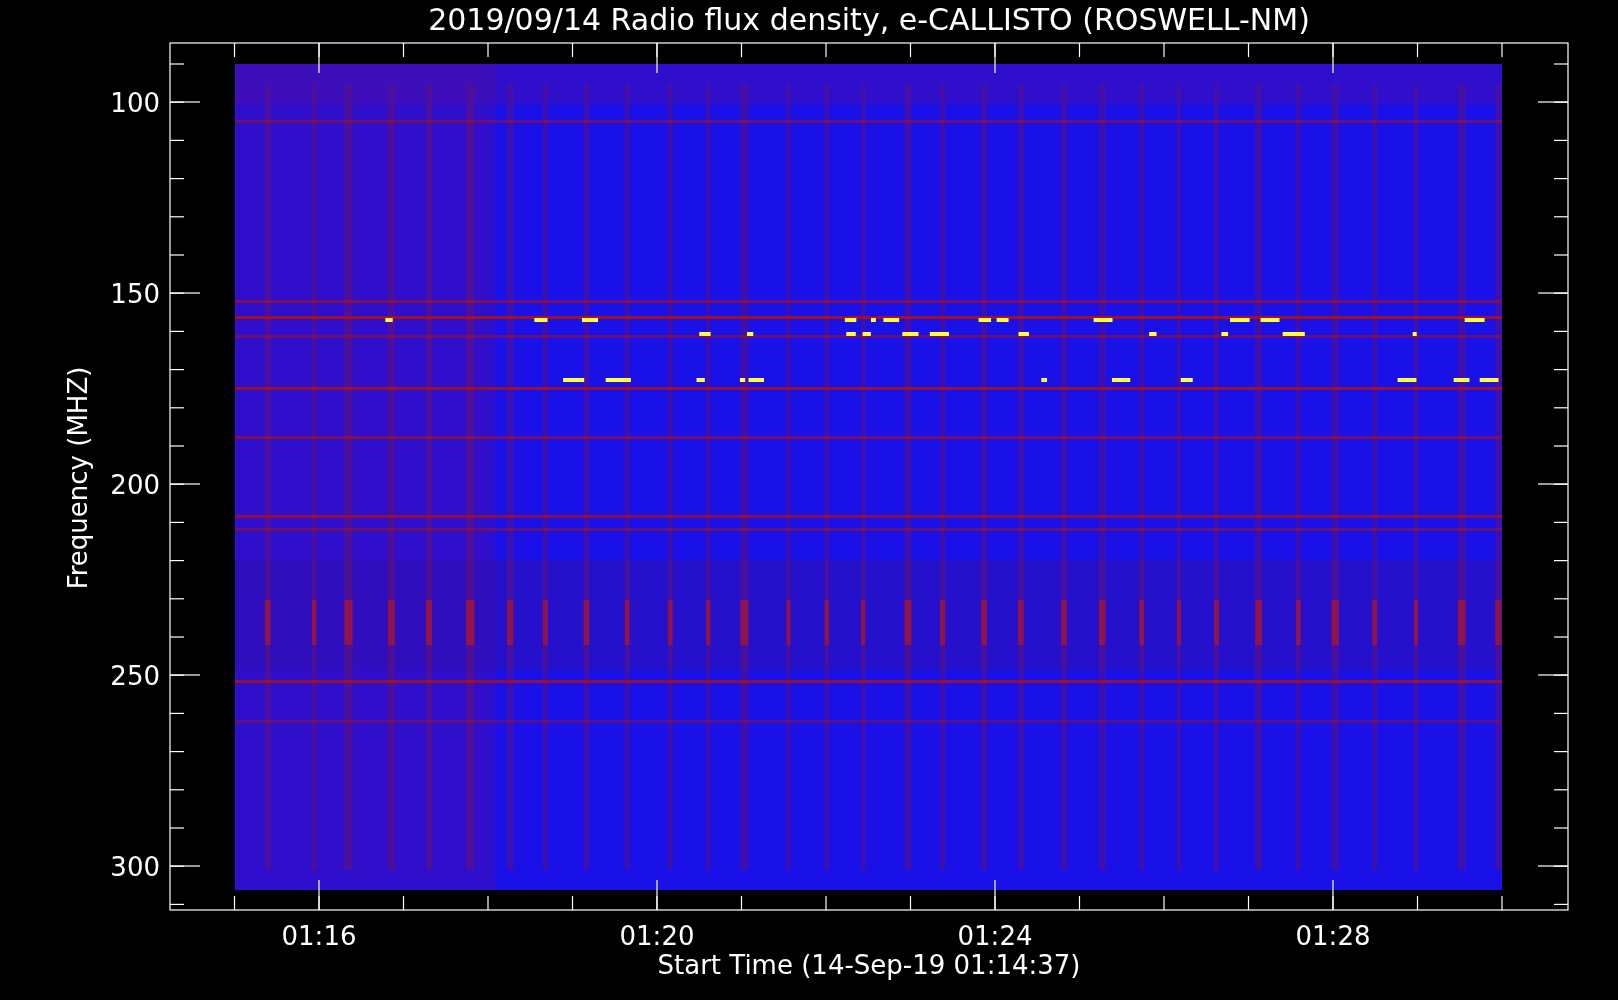  I want to click on x-tick-label: 01:24, so click(995, 936).